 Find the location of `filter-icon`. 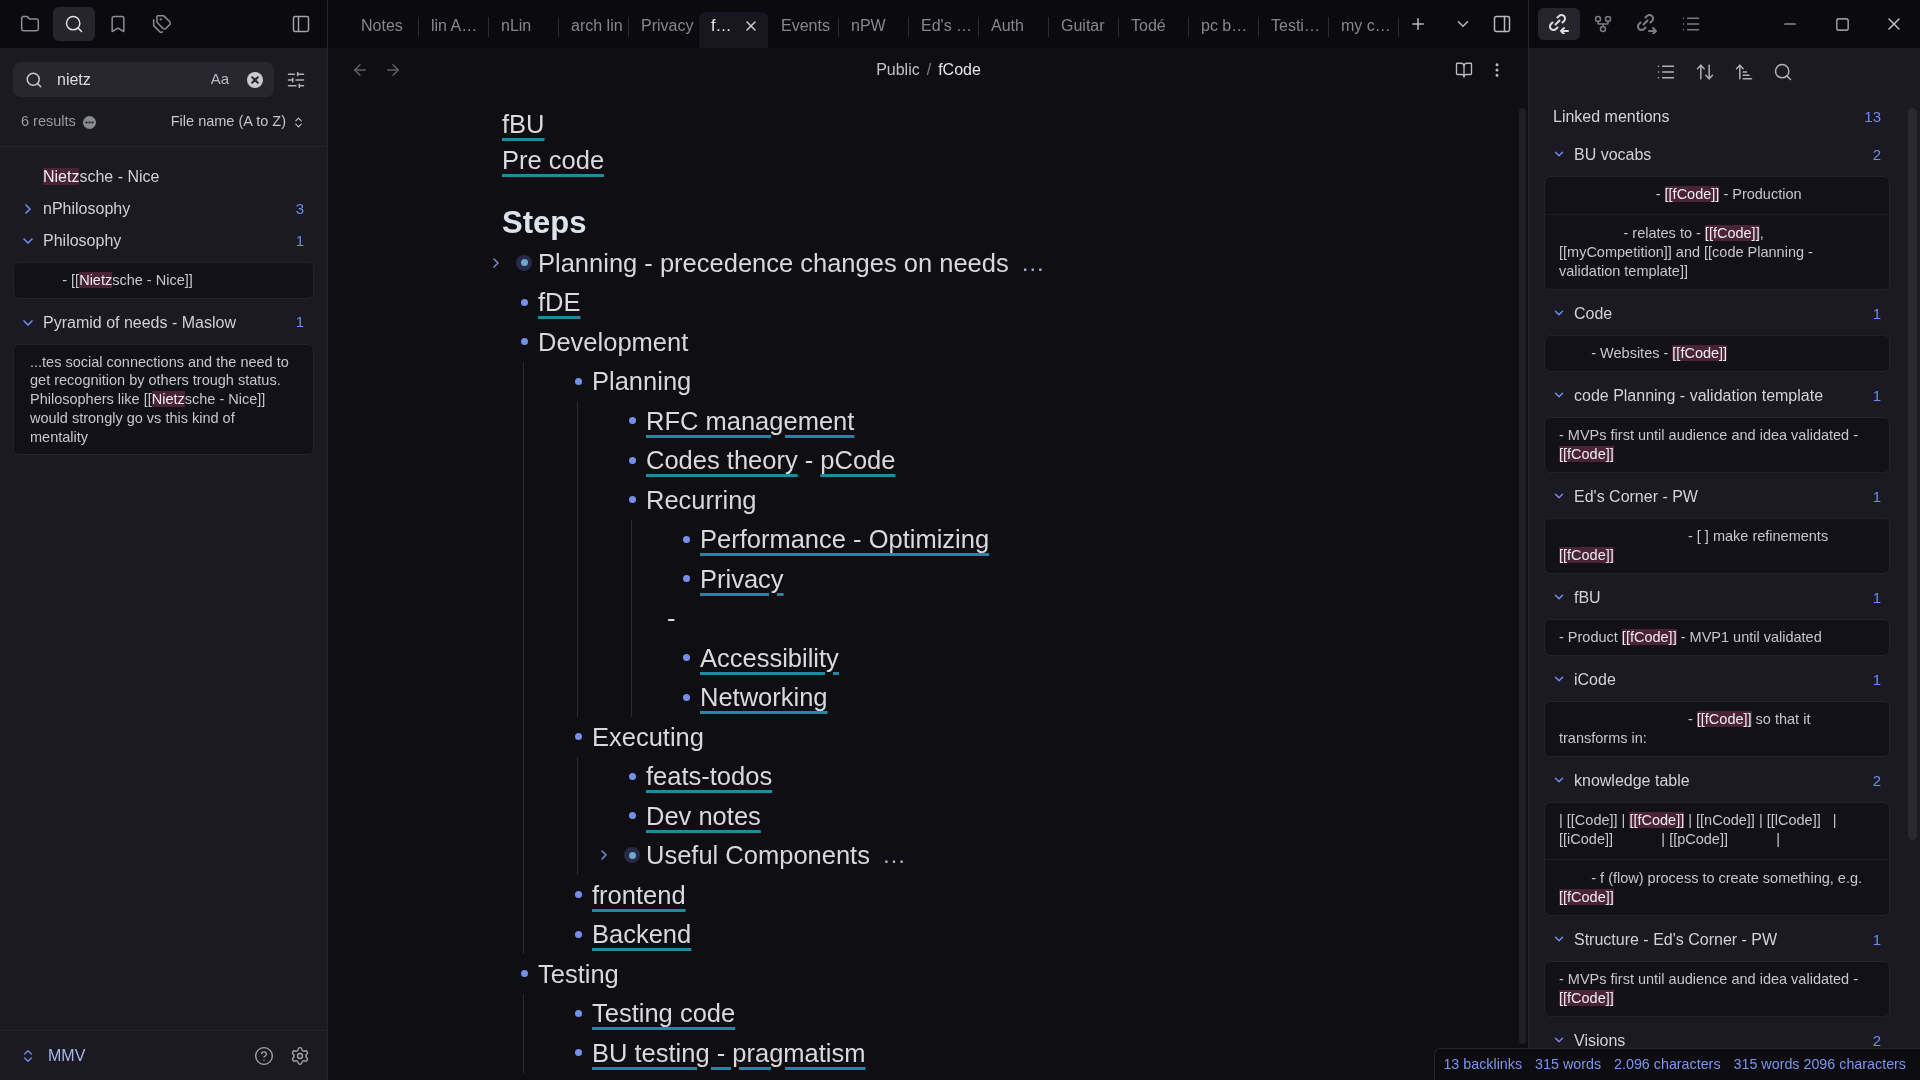

filter-icon is located at coordinates (296, 79).